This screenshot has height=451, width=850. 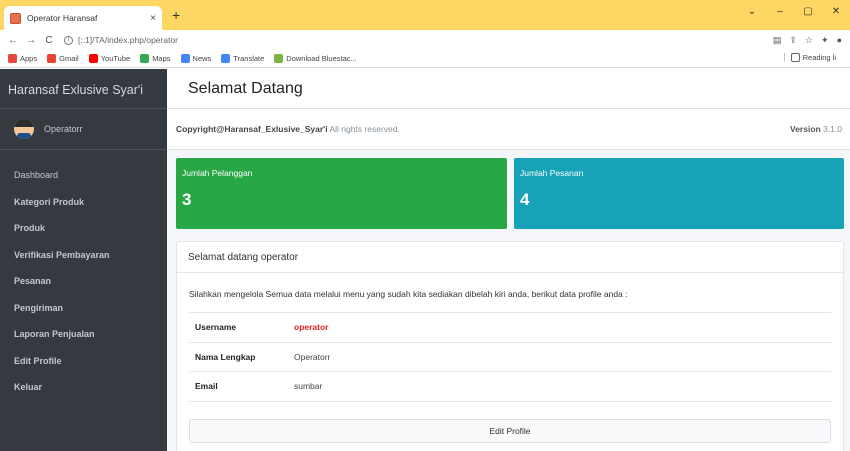 I want to click on profile-value: operator, so click(x=311, y=327).